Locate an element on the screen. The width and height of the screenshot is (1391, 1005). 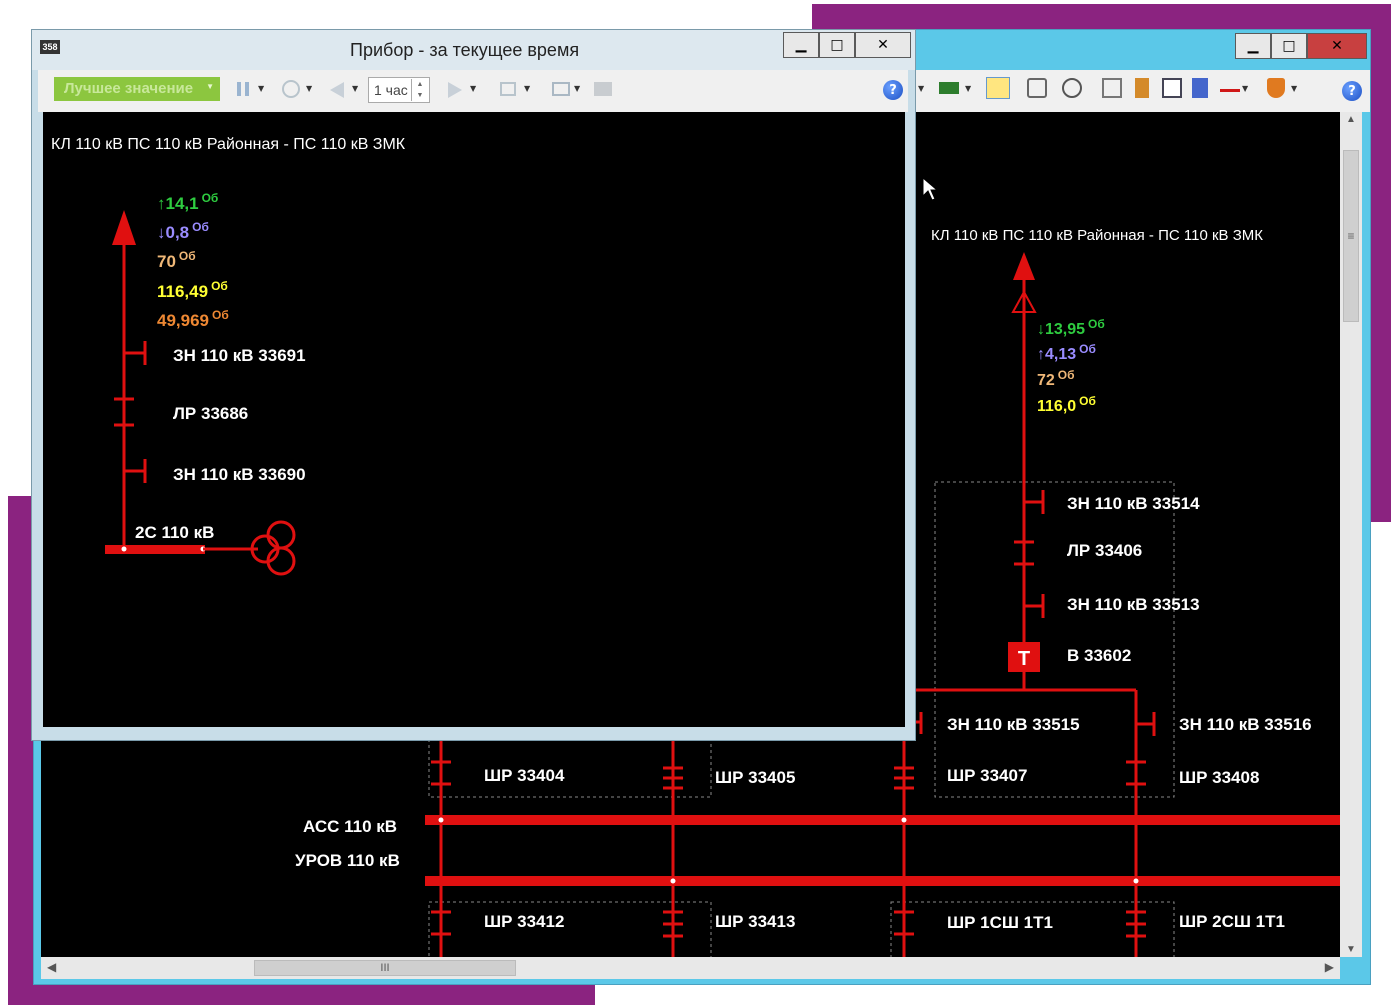
step-back-icon is located at coordinates (337, 90).